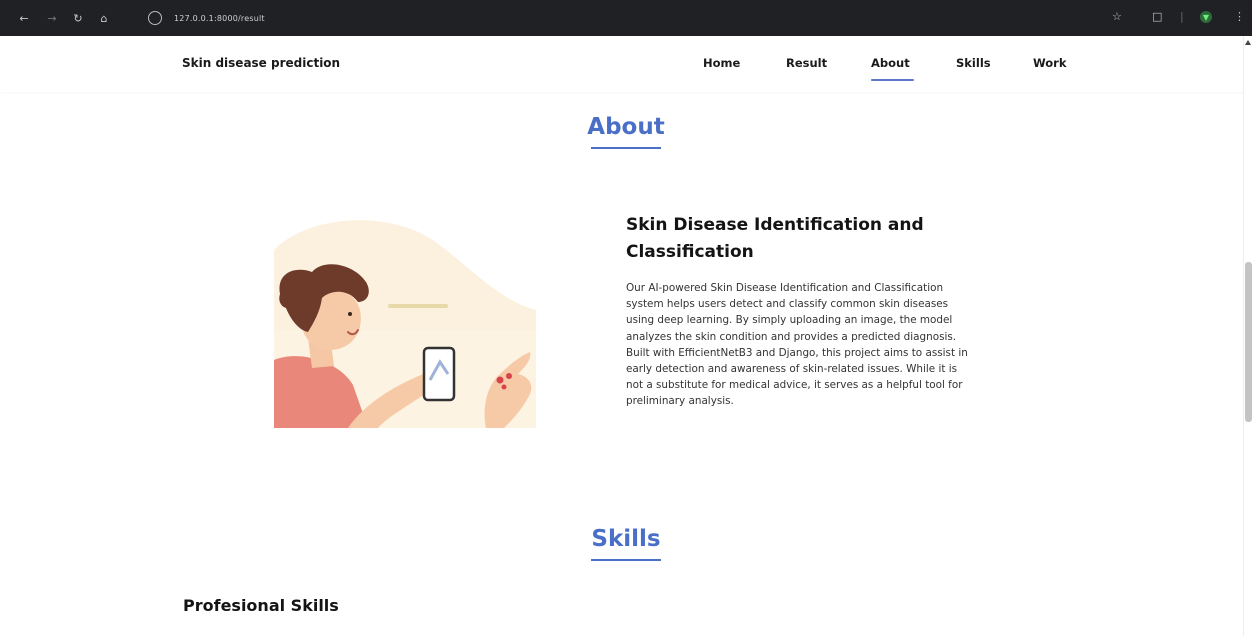 The image size is (1252, 636). I want to click on menu-kebab-icon: ⋮, so click(1239, 16).